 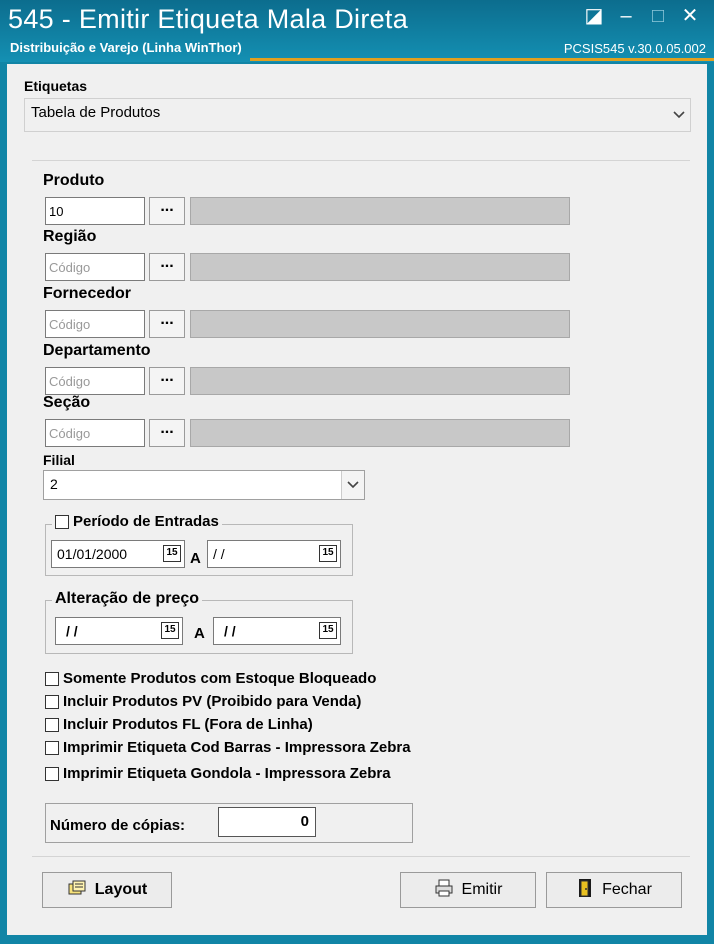 What do you see at coordinates (95, 381) in the screenshot?
I see `departamento-code-input: Código` at bounding box center [95, 381].